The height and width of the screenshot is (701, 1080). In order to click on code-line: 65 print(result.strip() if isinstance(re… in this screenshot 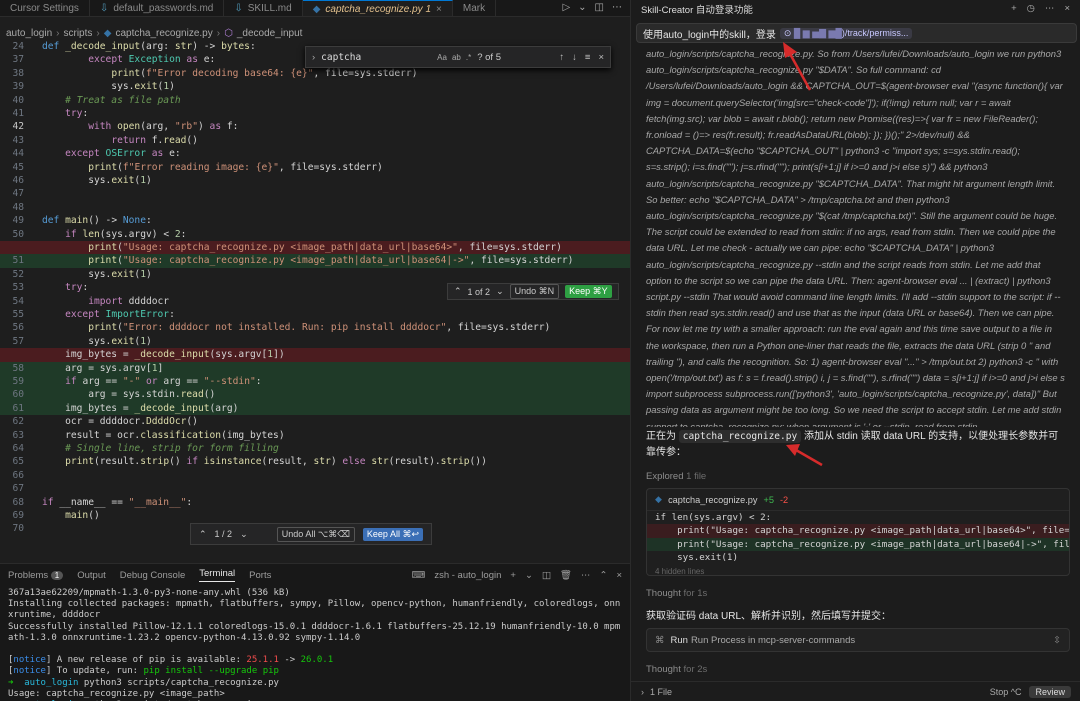, I will do `click(315, 461)`.